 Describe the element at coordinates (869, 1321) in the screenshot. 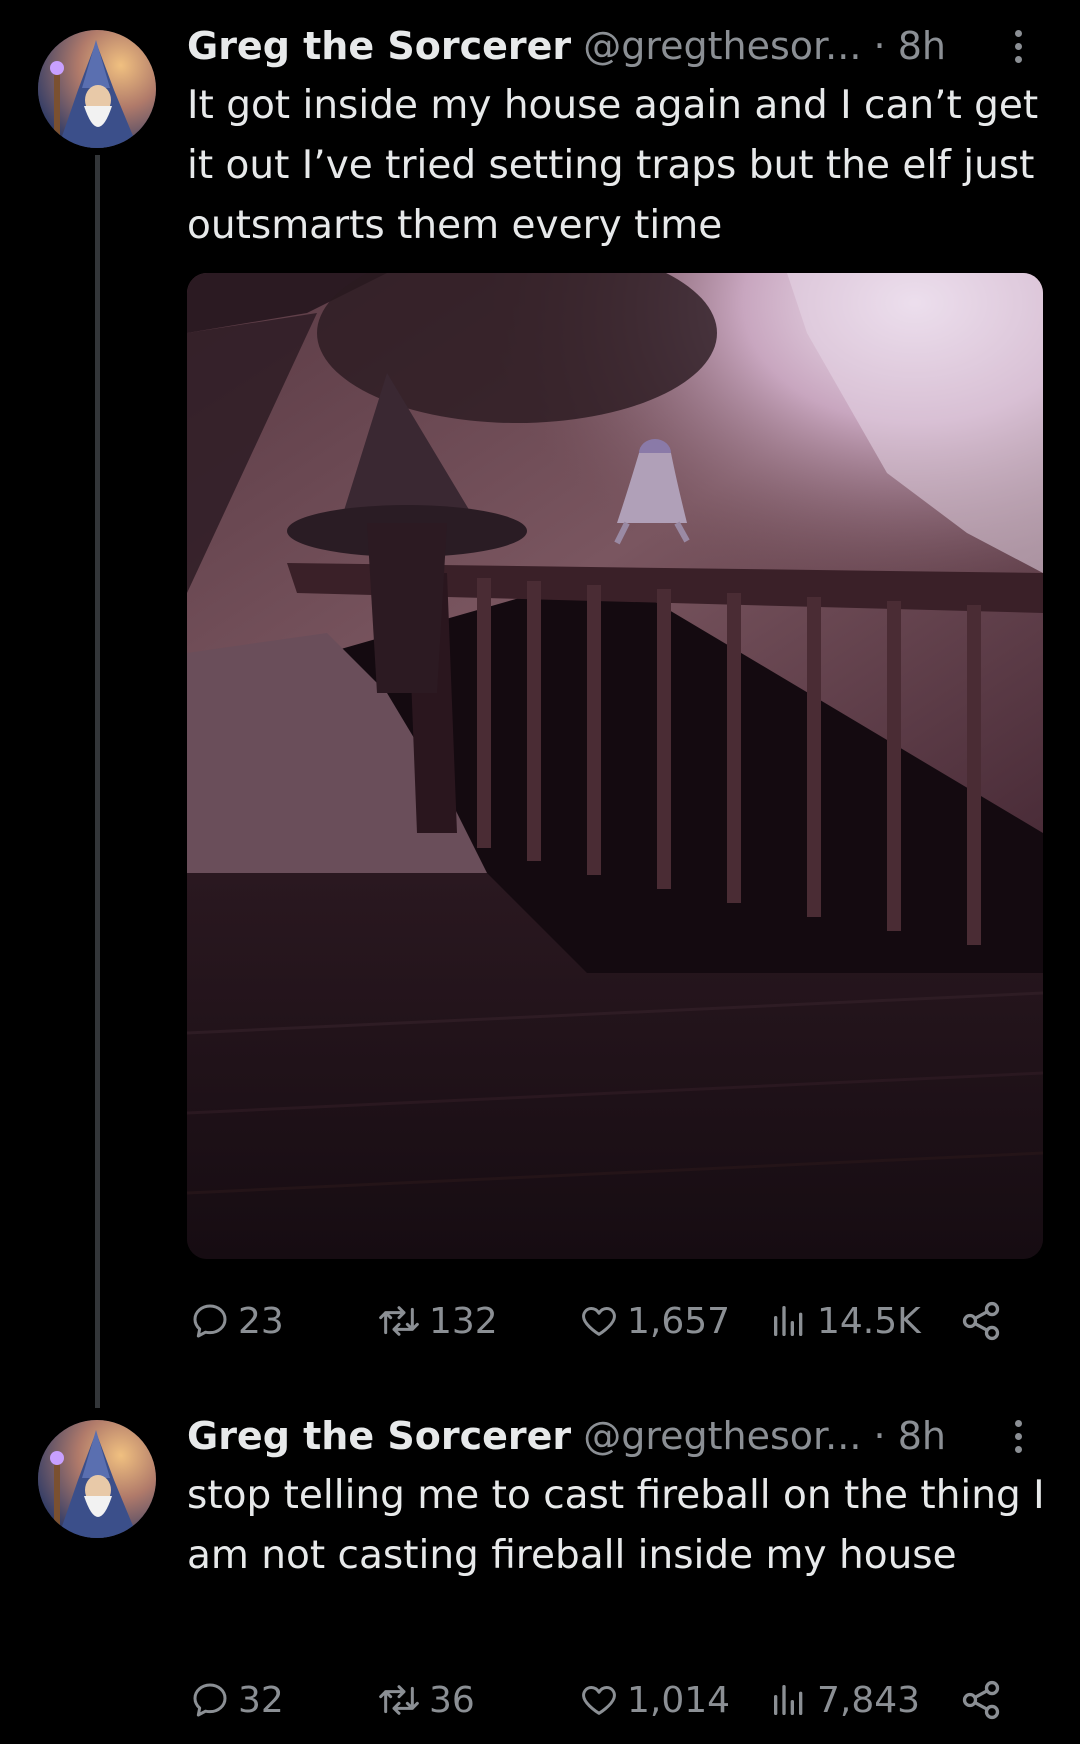

I see `views-count: 14.5K` at that location.